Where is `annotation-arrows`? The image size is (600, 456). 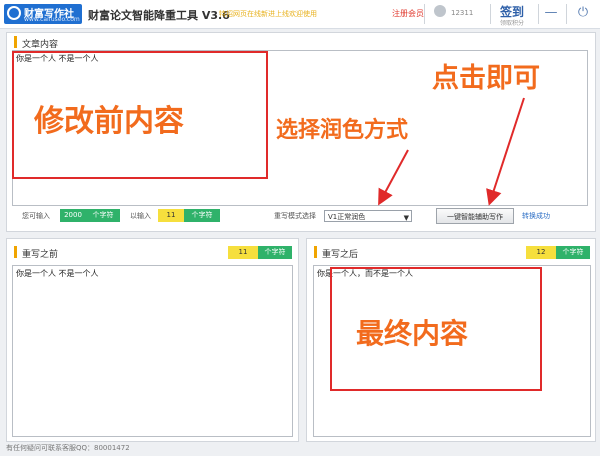 annotation-arrows is located at coordinates (451, 151).